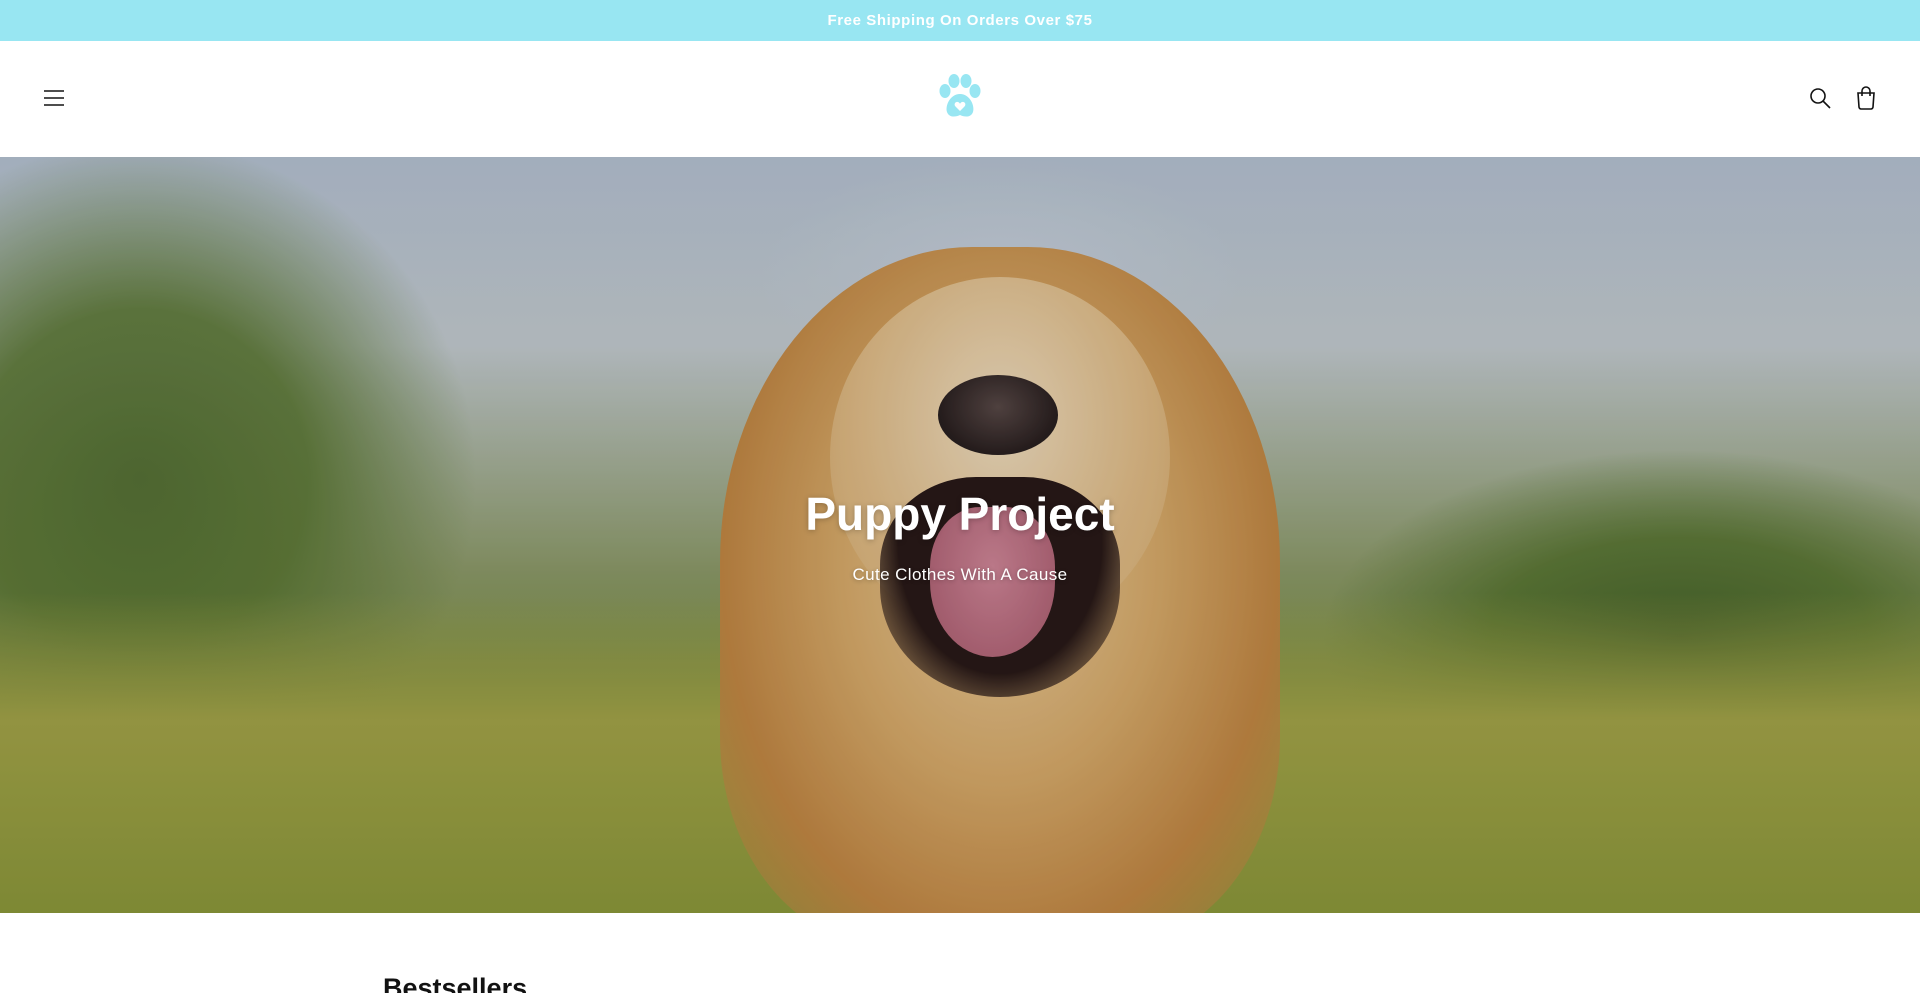 This screenshot has height=993, width=1920. Describe the element at coordinates (960, 514) in the screenshot. I see `hero-title: Puppy Project` at that location.